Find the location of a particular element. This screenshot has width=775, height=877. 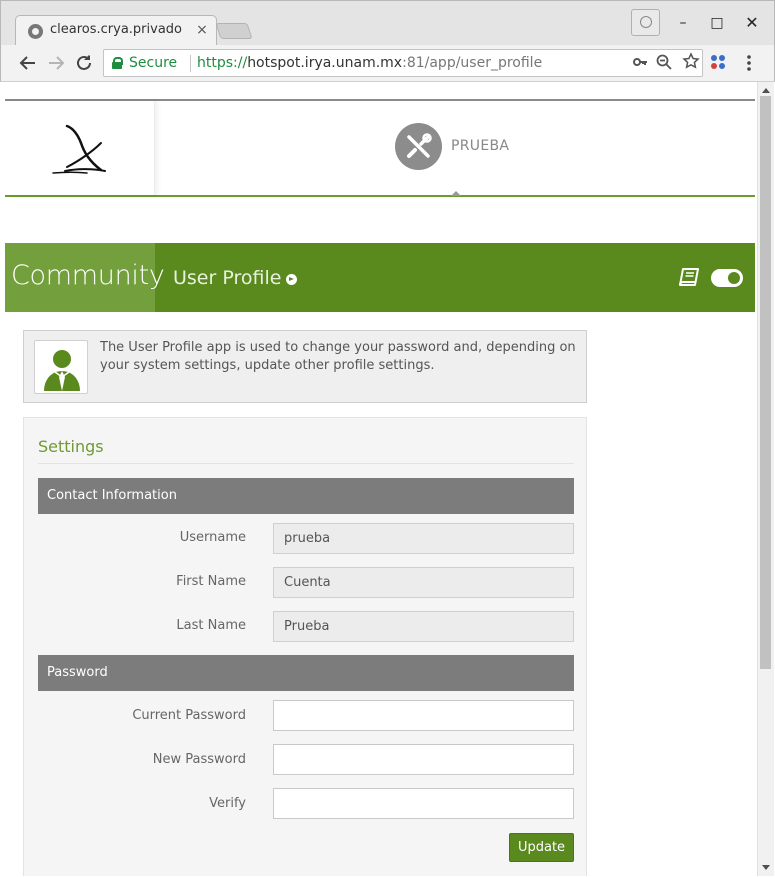

app-name: User Profile is located at coordinates (227, 278).